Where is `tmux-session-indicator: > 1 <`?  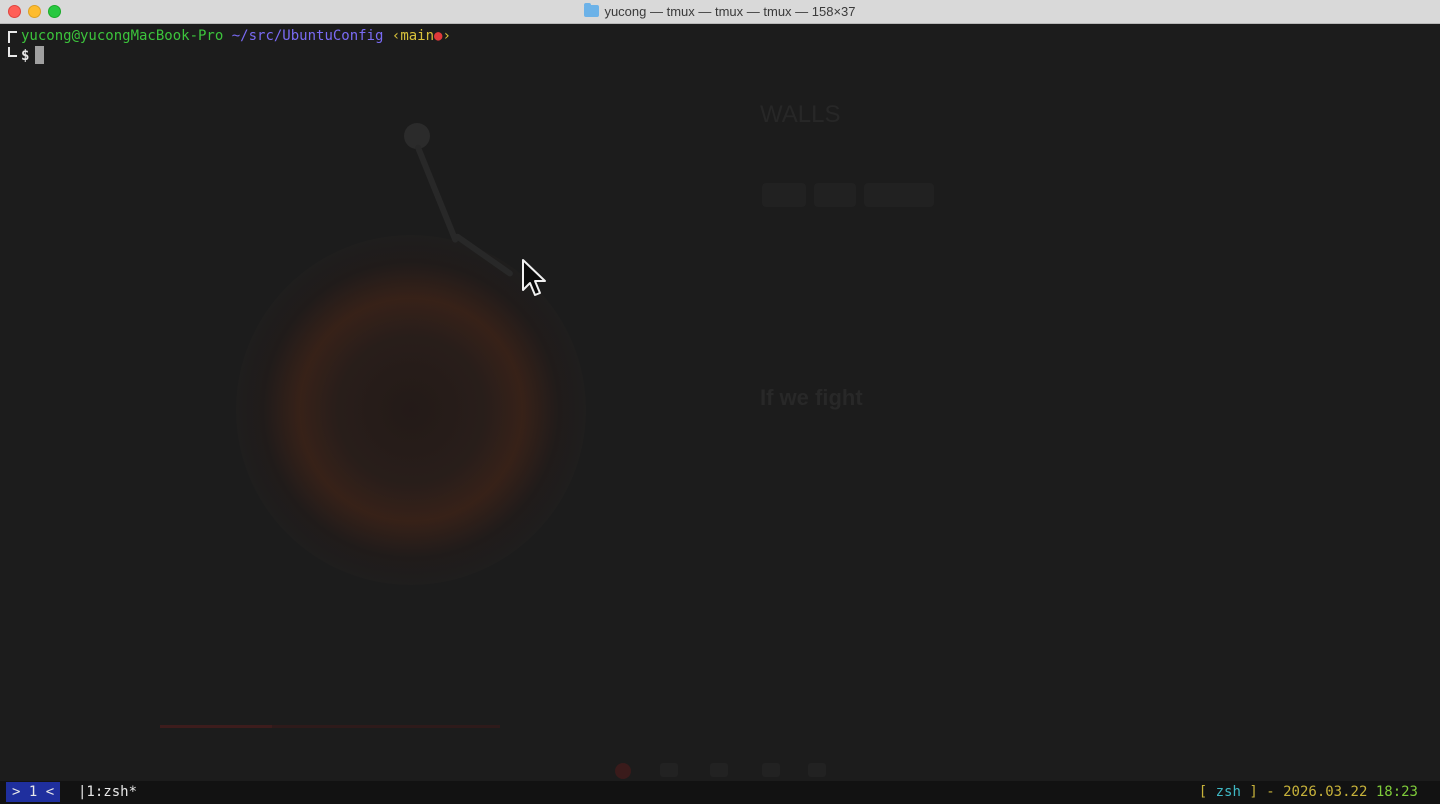 tmux-session-indicator: > 1 < is located at coordinates (33, 792).